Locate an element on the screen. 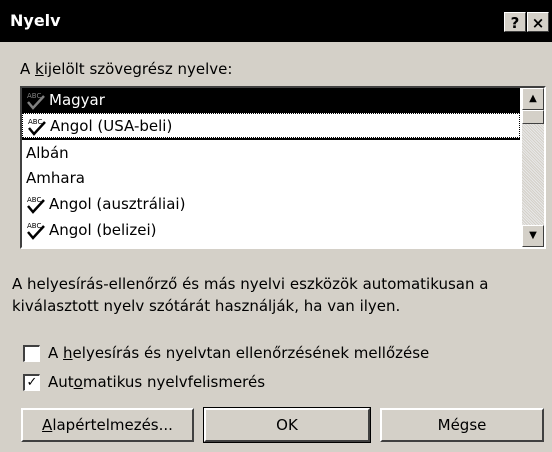  label-accel-key: k is located at coordinates (39, 69).